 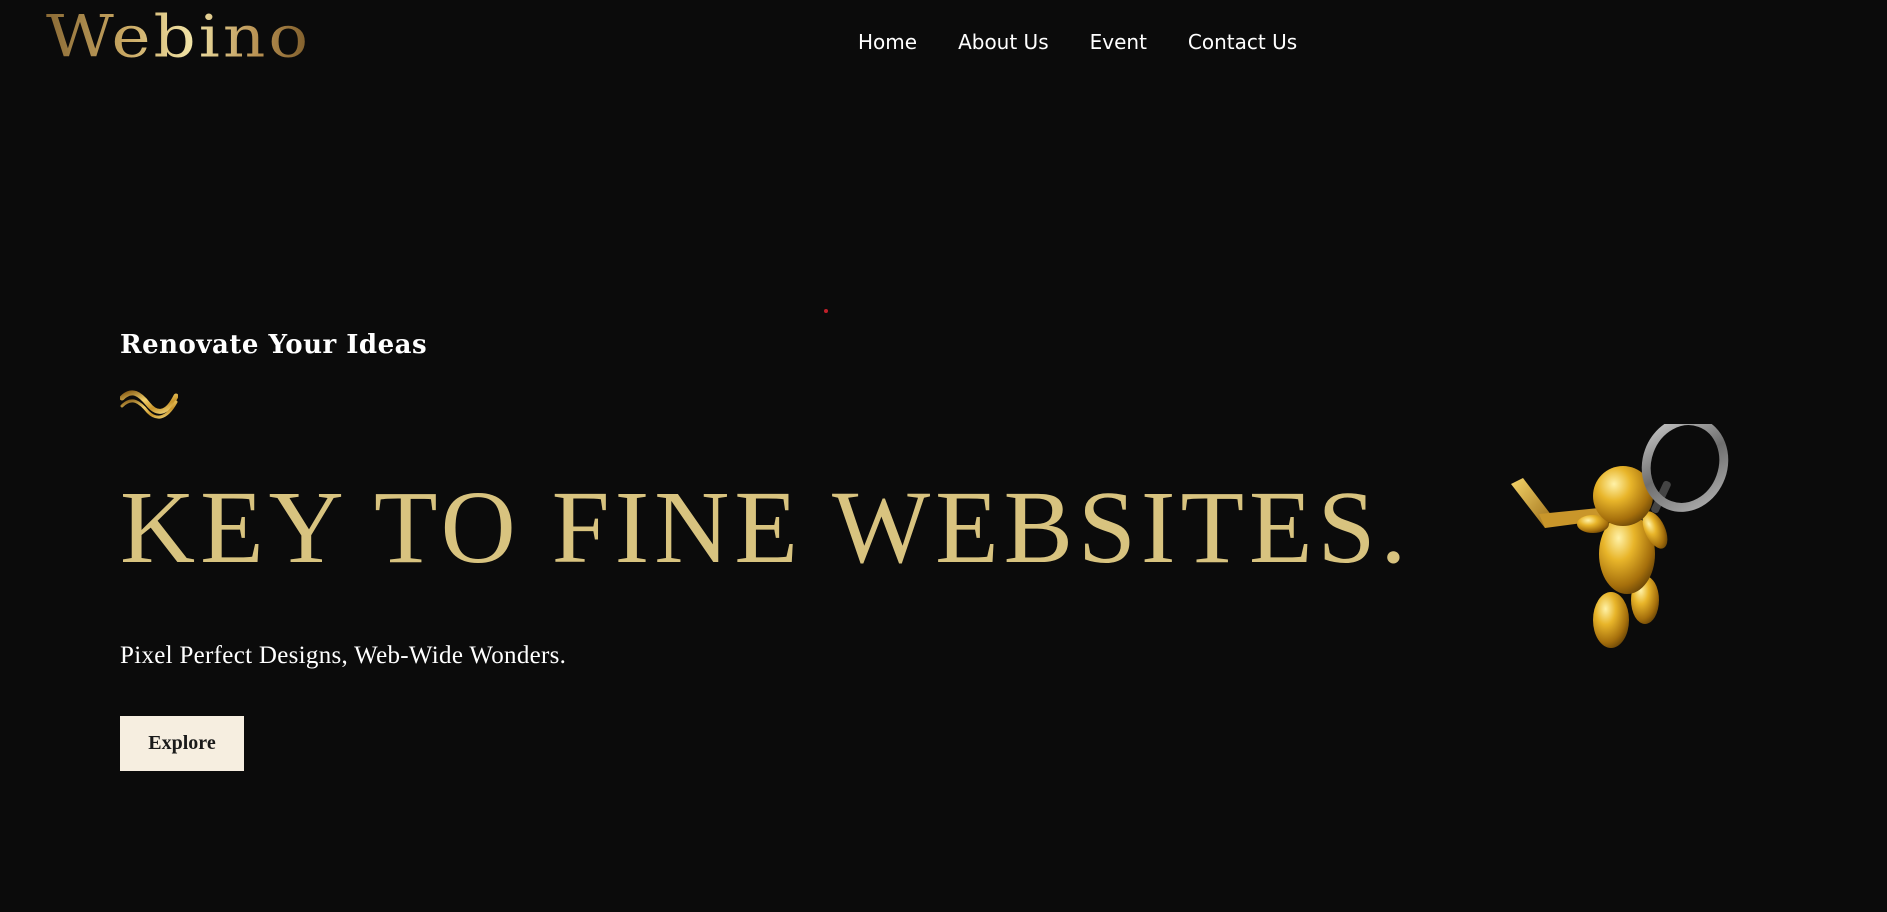 I want to click on nav-item-contact-us: Contact Us, so click(x=1242, y=42).